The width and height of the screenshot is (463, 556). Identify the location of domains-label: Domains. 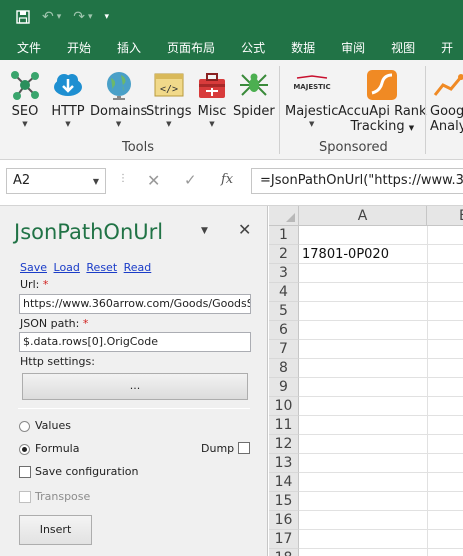
(119, 111).